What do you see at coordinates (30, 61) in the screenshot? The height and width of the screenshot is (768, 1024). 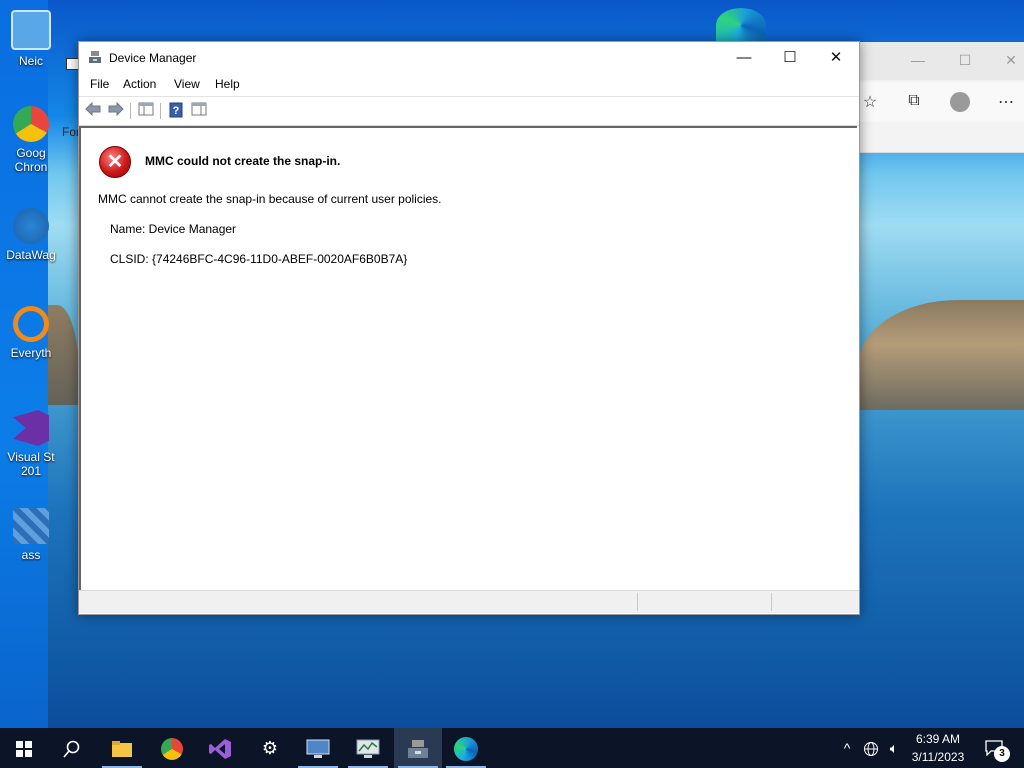 I see `desktop-icon-label: Neic` at bounding box center [30, 61].